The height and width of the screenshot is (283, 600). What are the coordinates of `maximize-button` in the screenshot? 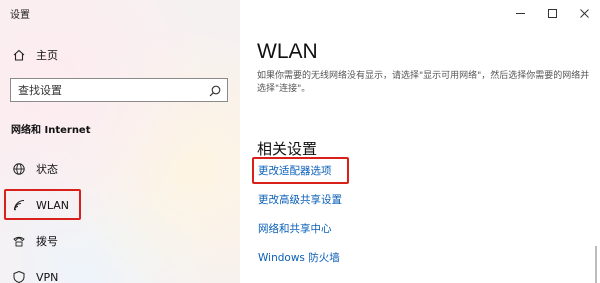 It's located at (552, 13).